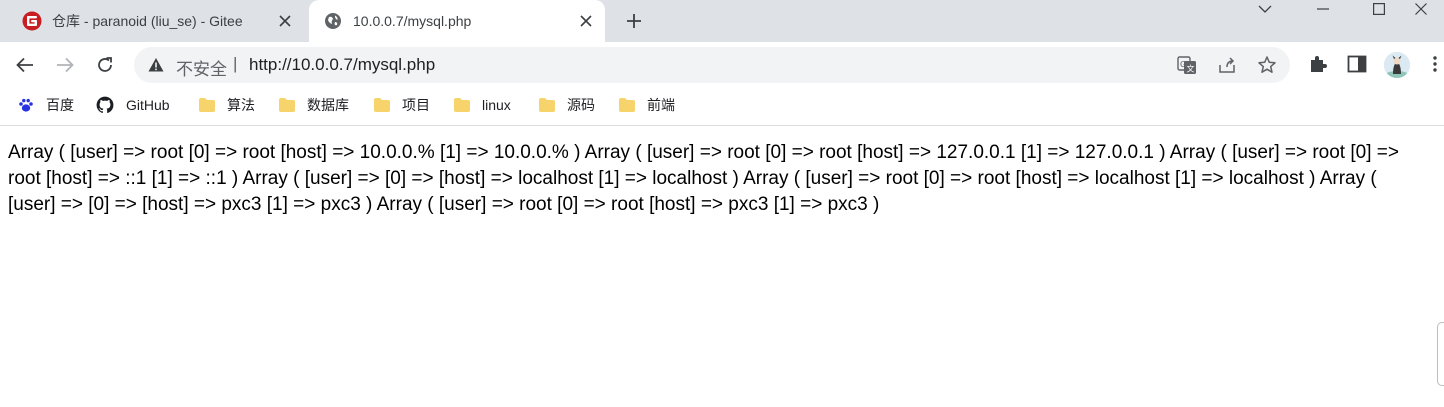 Image resolution: width=1444 pixels, height=407 pixels. I want to click on tab-title: 仓库 - paranoid (liu_se) - Gitee, so click(147, 21).